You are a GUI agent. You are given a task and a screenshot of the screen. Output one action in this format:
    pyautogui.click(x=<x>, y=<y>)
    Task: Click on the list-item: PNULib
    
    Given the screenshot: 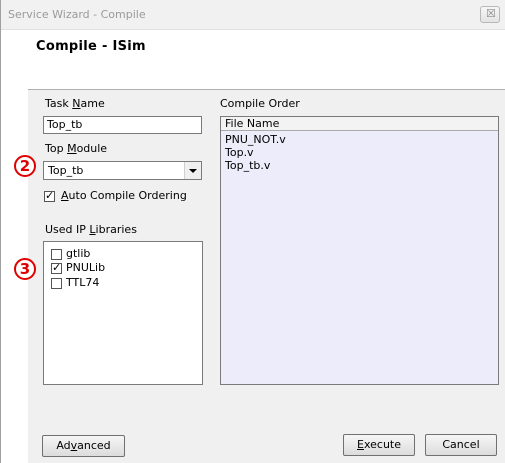 What is the action you would take?
    pyautogui.click(x=85, y=267)
    